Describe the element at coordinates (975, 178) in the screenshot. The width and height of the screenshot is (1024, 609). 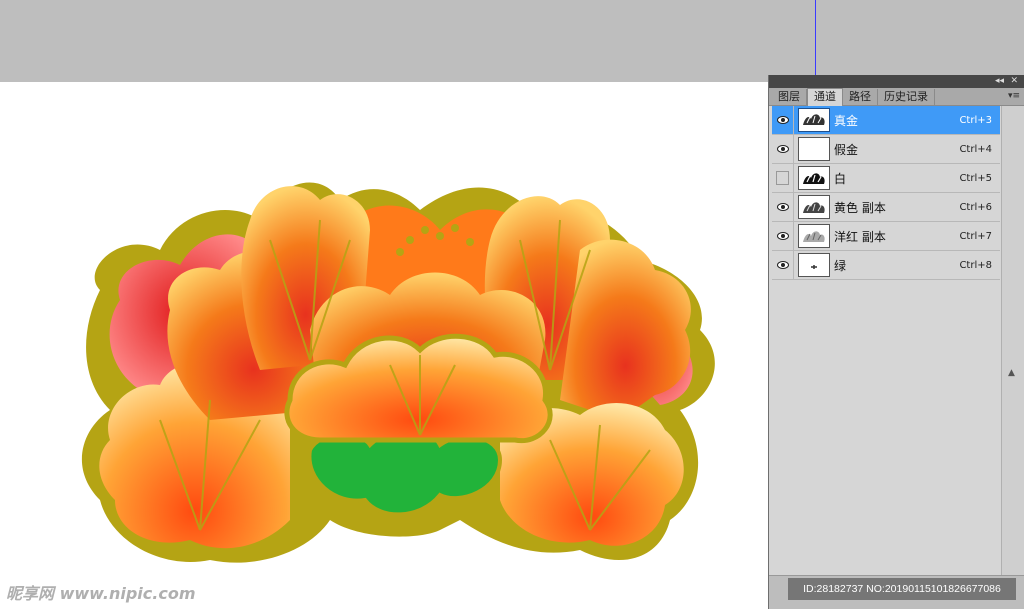
I see `channel-shortcut: Ctrl+5` at that location.